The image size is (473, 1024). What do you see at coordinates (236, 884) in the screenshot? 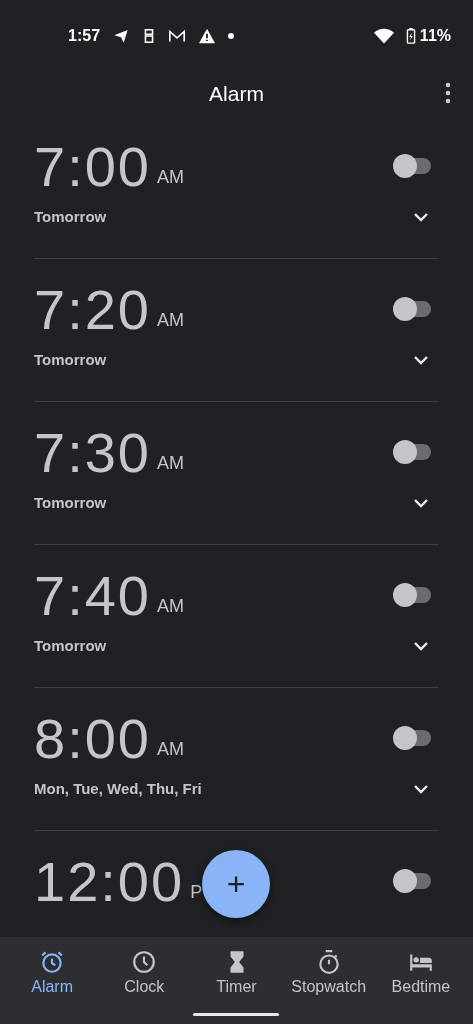
I see `add-alarm-button: +` at bounding box center [236, 884].